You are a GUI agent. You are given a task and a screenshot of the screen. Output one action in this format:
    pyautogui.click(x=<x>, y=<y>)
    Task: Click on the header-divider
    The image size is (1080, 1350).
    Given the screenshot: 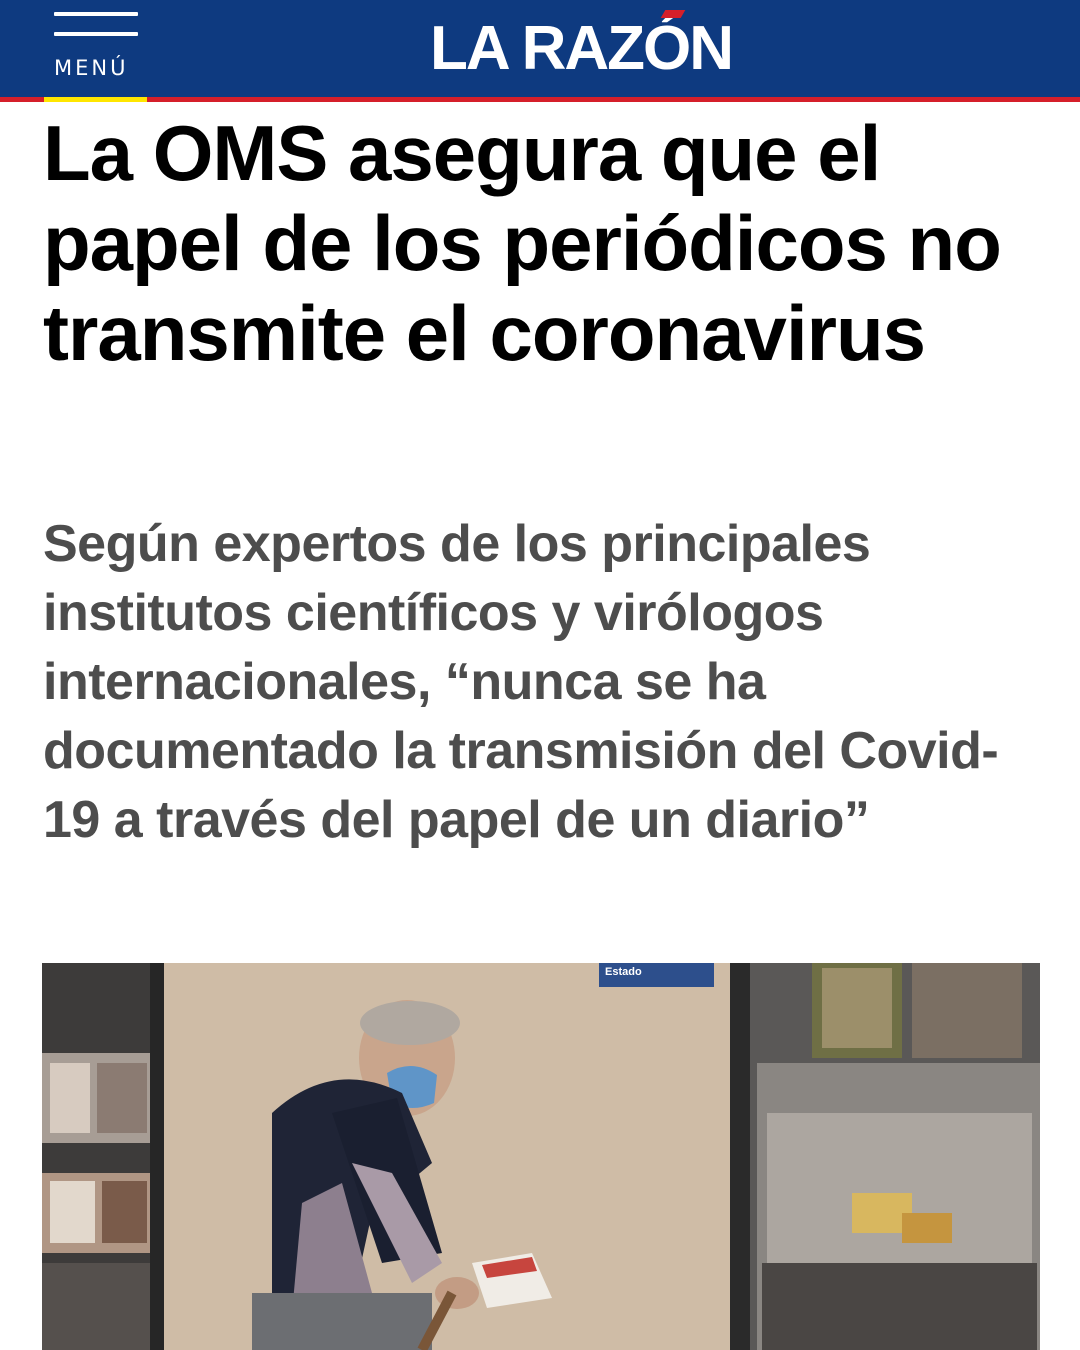 What is the action you would take?
    pyautogui.click(x=540, y=99)
    